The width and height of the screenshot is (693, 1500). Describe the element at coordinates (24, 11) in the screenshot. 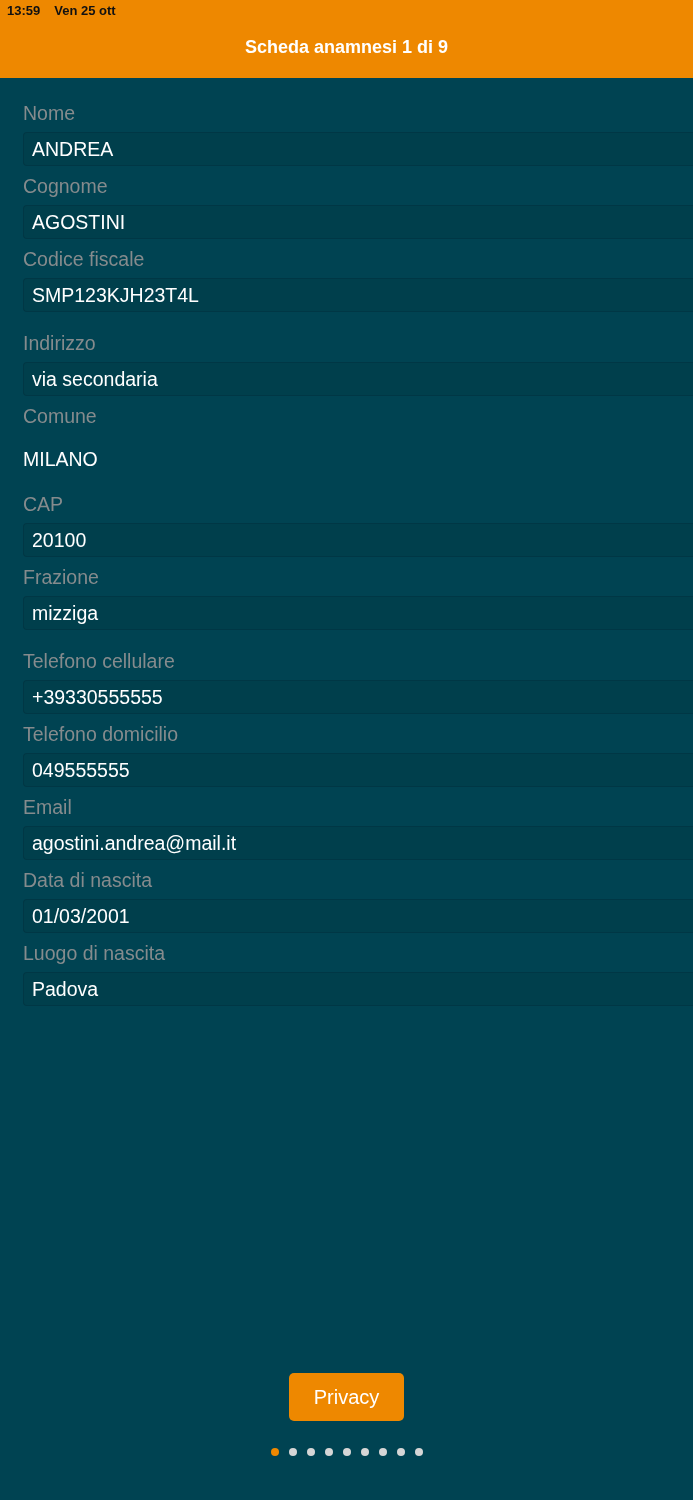

I see `status-time: 13:59` at that location.